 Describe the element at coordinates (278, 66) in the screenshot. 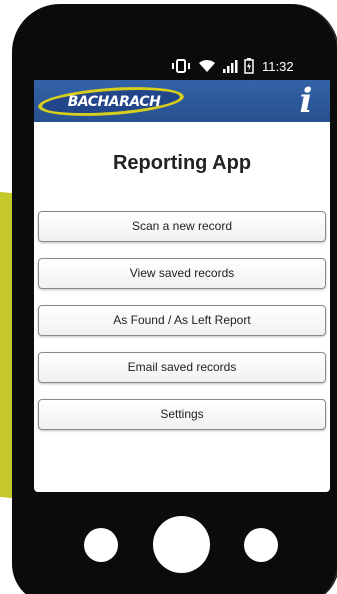

I see `status-time: 11:32` at that location.